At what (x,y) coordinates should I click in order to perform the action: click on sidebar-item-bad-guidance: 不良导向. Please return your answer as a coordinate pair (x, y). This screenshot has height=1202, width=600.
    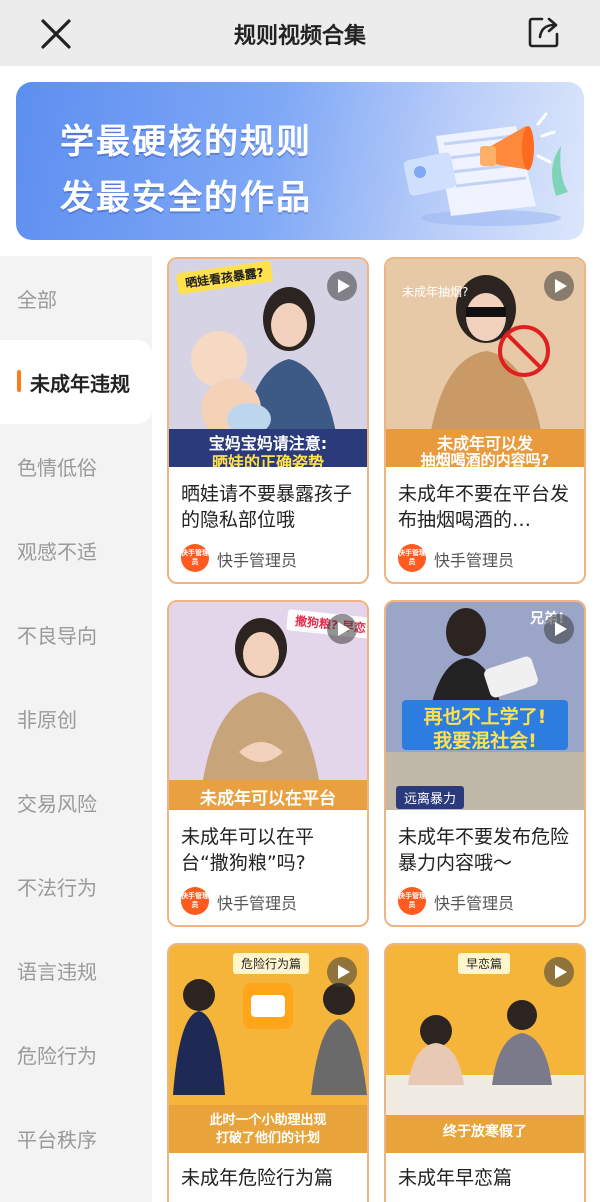
    Looking at the image, I should click on (76, 634).